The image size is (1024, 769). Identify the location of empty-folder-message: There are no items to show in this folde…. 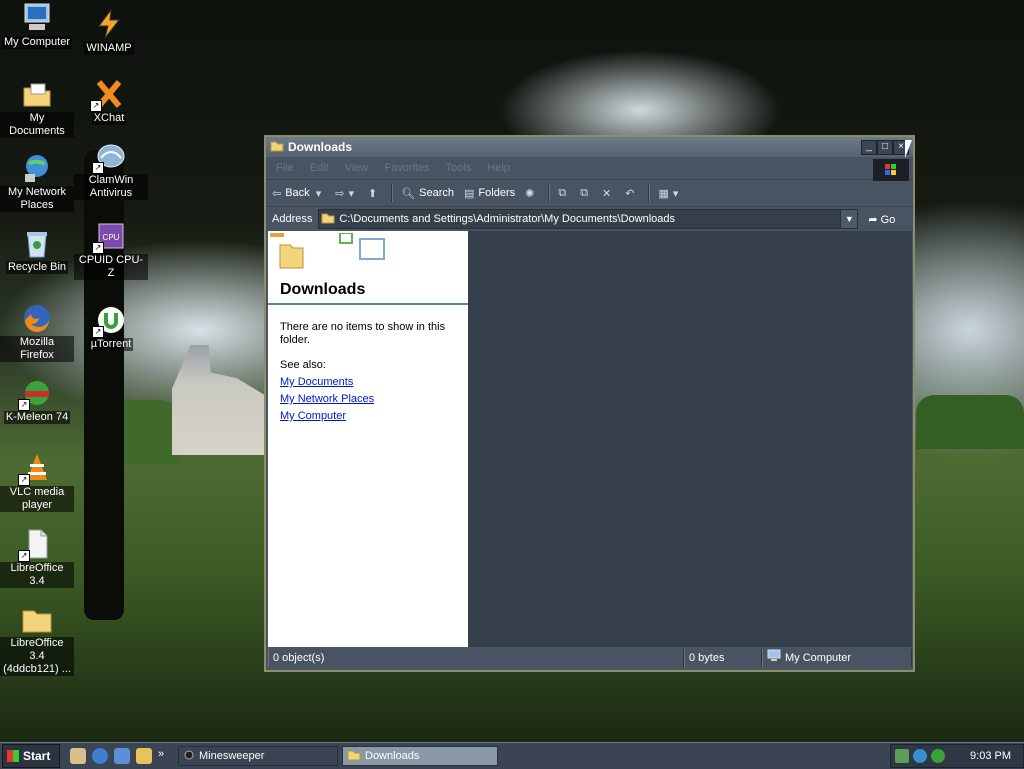
(363, 333).